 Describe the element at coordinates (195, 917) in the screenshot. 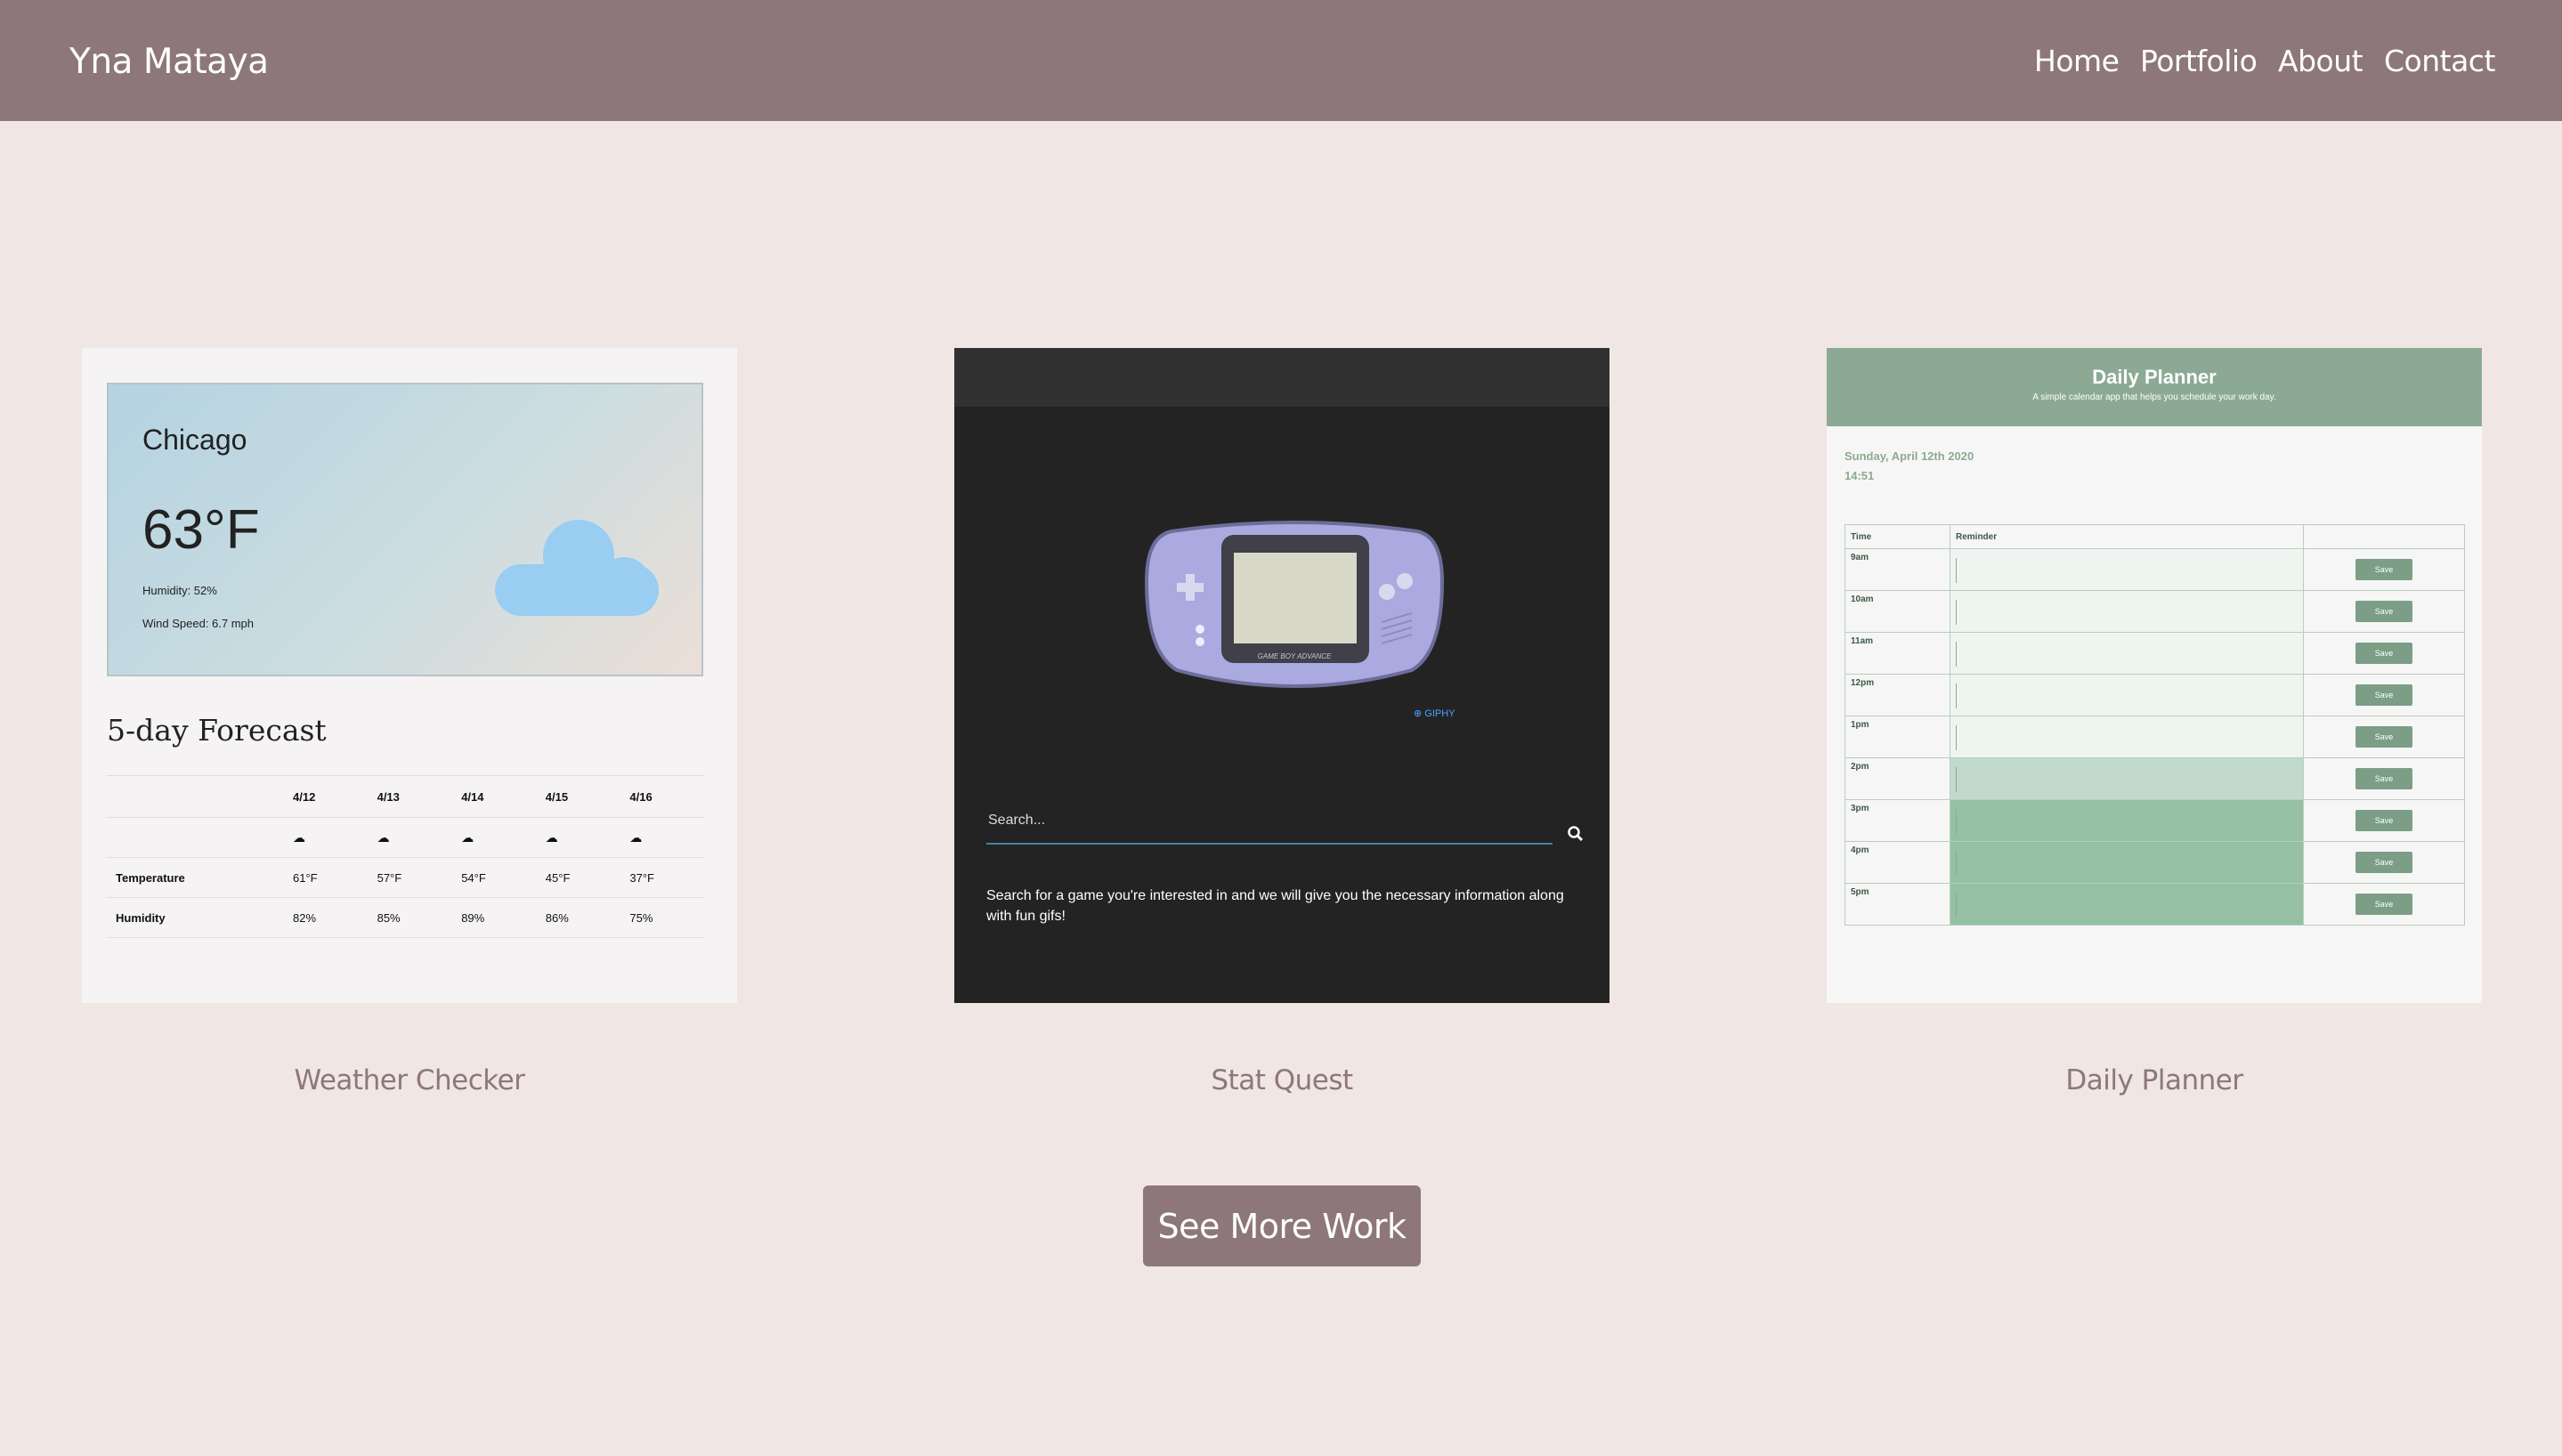

I see `row-label-humidity: Humidity` at that location.